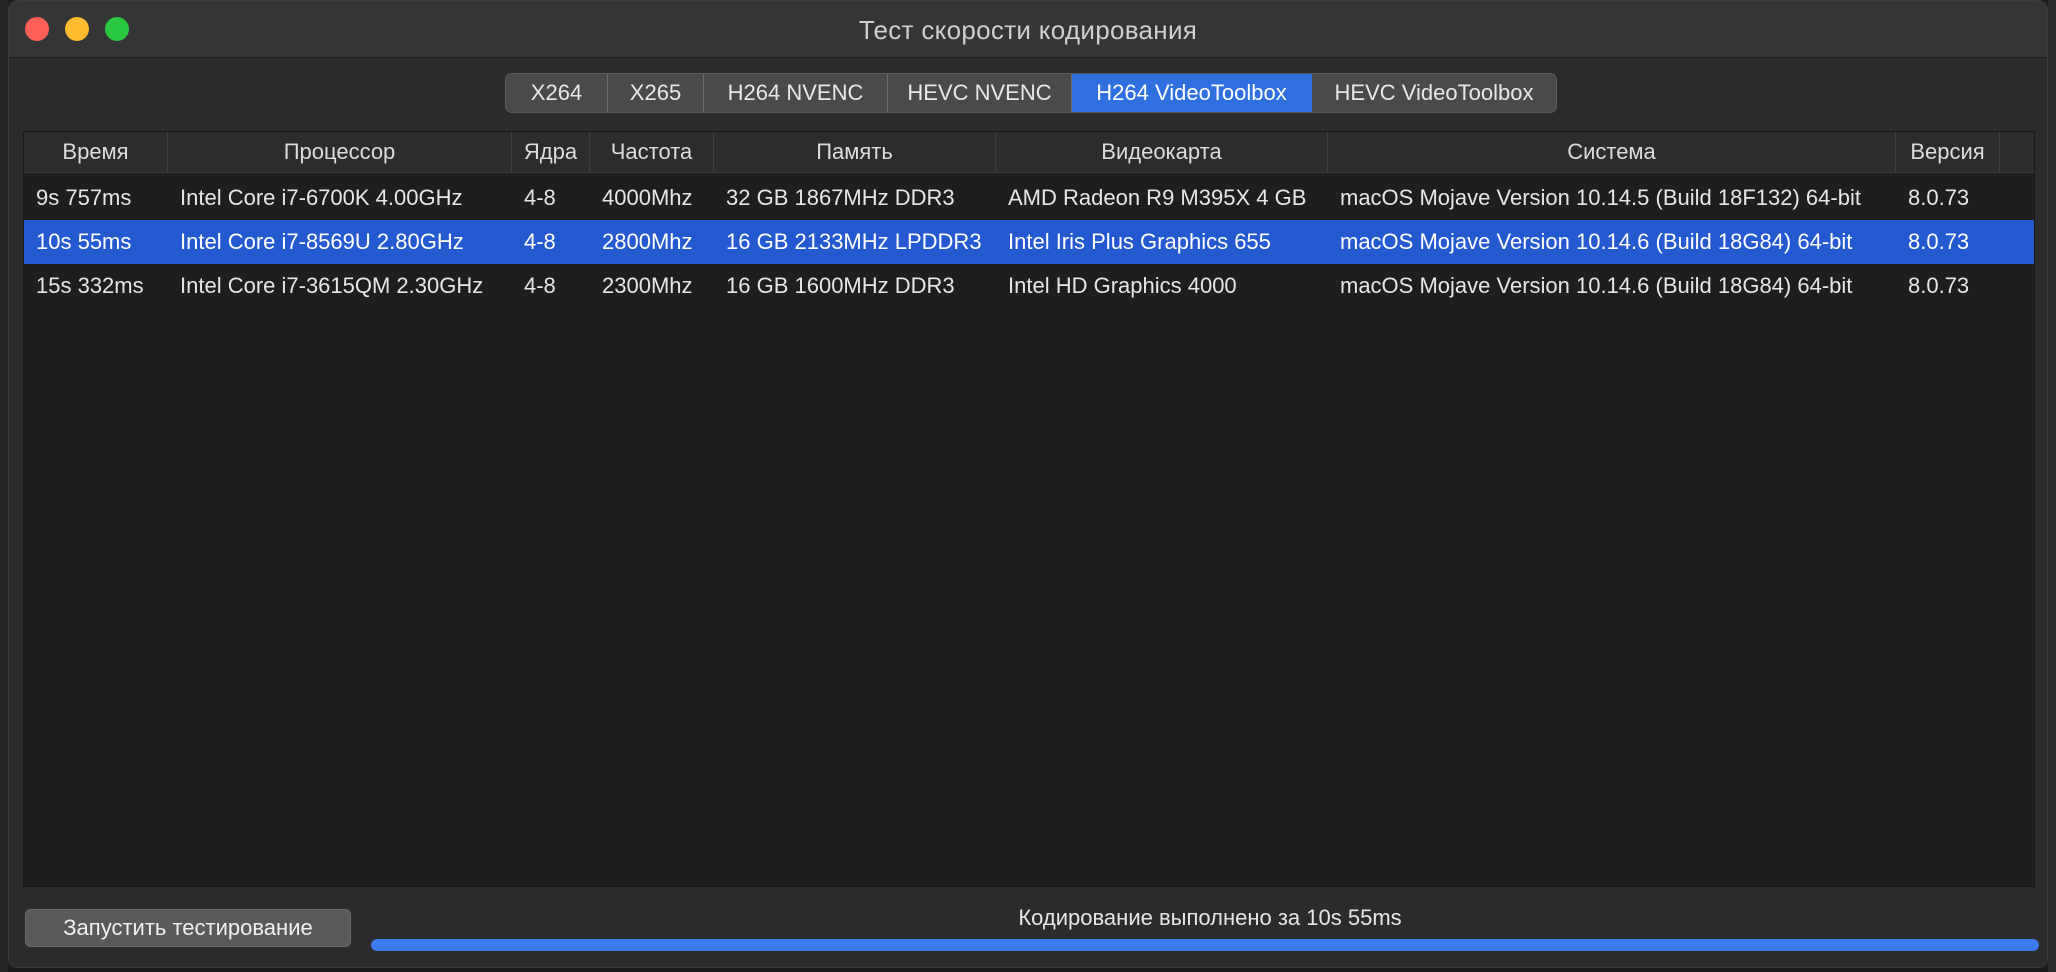 The width and height of the screenshot is (2056, 972). I want to click on background-window-edge-left, so click(4, 486).